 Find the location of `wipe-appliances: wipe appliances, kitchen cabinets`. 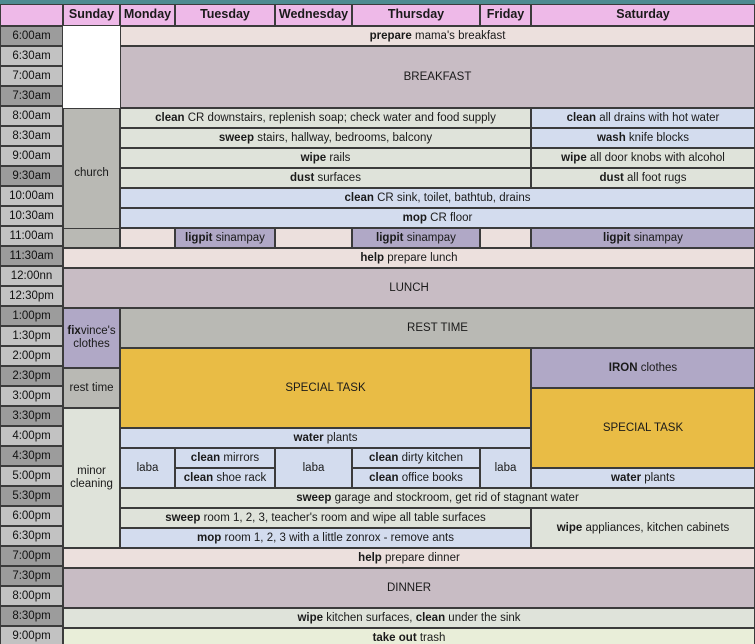

wipe-appliances: wipe appliances, kitchen cabinets is located at coordinates (643, 528).